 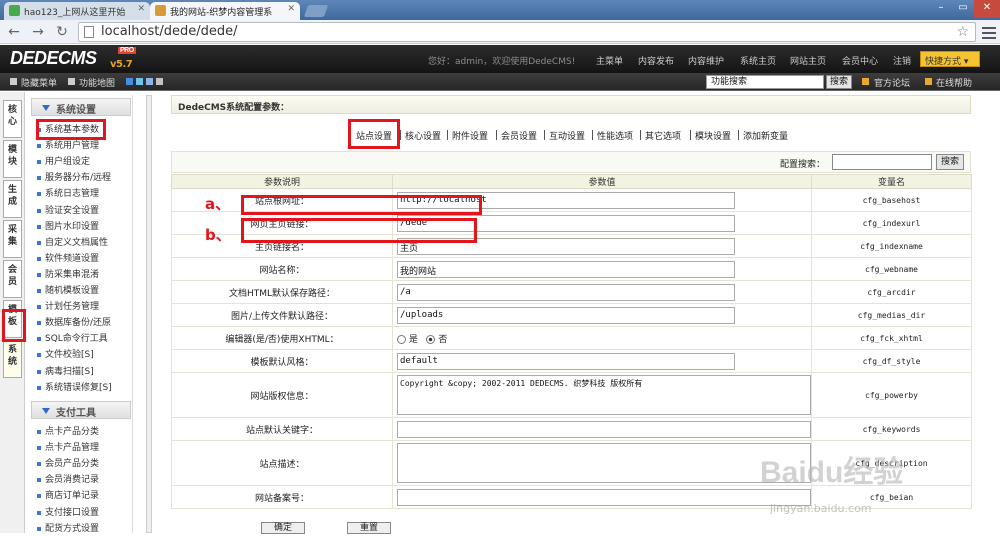 I want to click on param-input: /a, so click(x=566, y=292).